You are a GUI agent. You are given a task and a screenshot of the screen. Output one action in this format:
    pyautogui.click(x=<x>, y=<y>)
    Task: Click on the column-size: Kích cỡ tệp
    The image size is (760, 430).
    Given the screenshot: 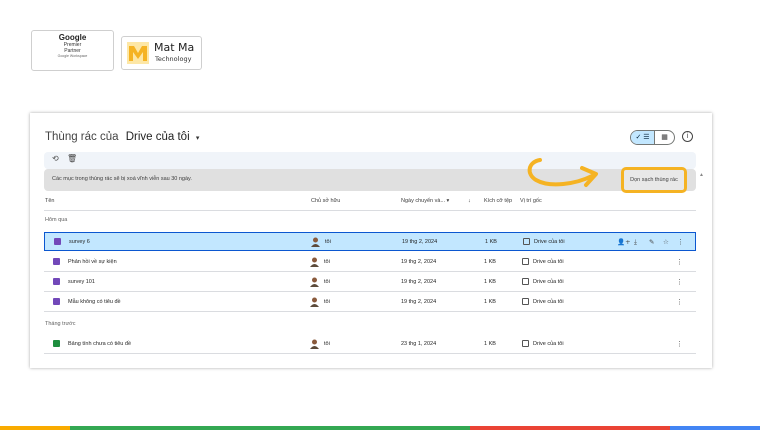 What is the action you would take?
    pyautogui.click(x=498, y=201)
    